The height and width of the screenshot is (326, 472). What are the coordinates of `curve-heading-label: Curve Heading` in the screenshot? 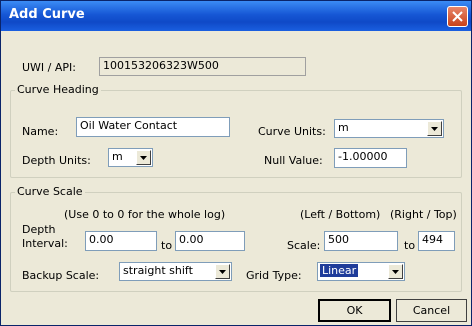 It's located at (58, 89).